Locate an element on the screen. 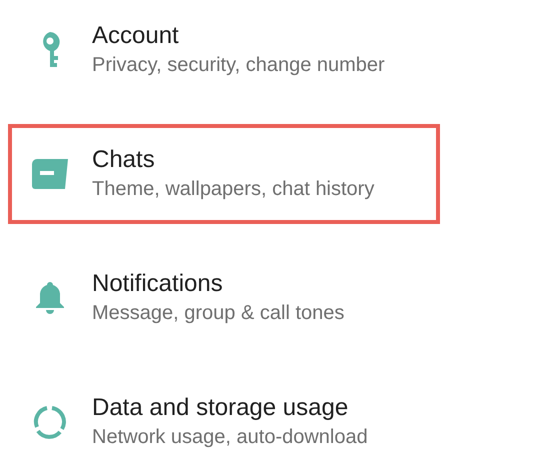  setting-title: Notifications is located at coordinates (158, 284).